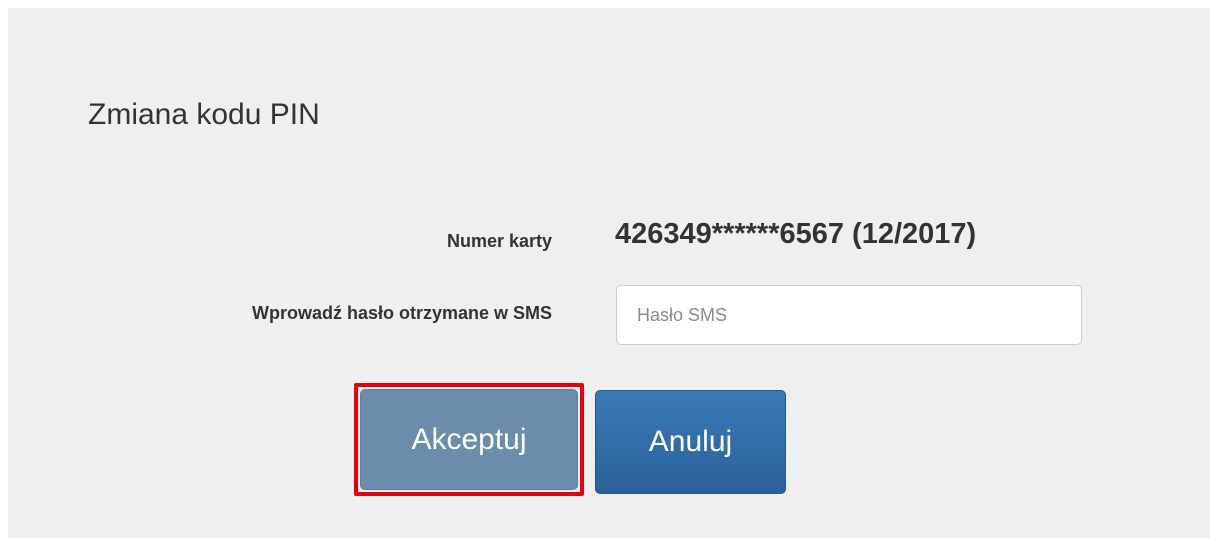 This screenshot has height=538, width=1210. Describe the element at coordinates (204, 114) in the screenshot. I see `page-title: Zmiana kodu PIN` at that location.